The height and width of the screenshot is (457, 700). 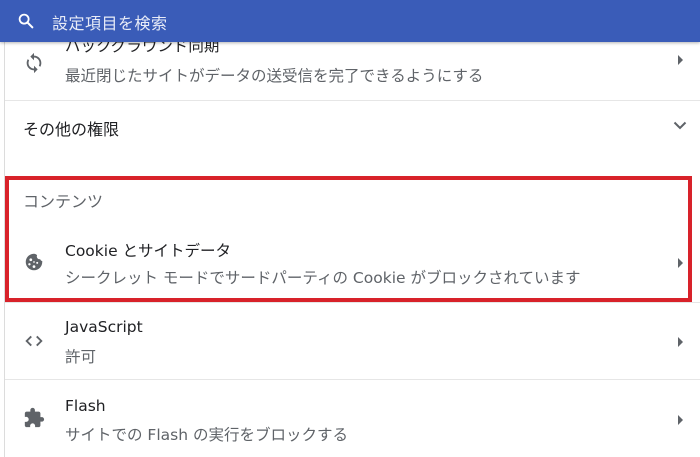 I want to click on javascript-title: JavaScript, so click(x=104, y=327).